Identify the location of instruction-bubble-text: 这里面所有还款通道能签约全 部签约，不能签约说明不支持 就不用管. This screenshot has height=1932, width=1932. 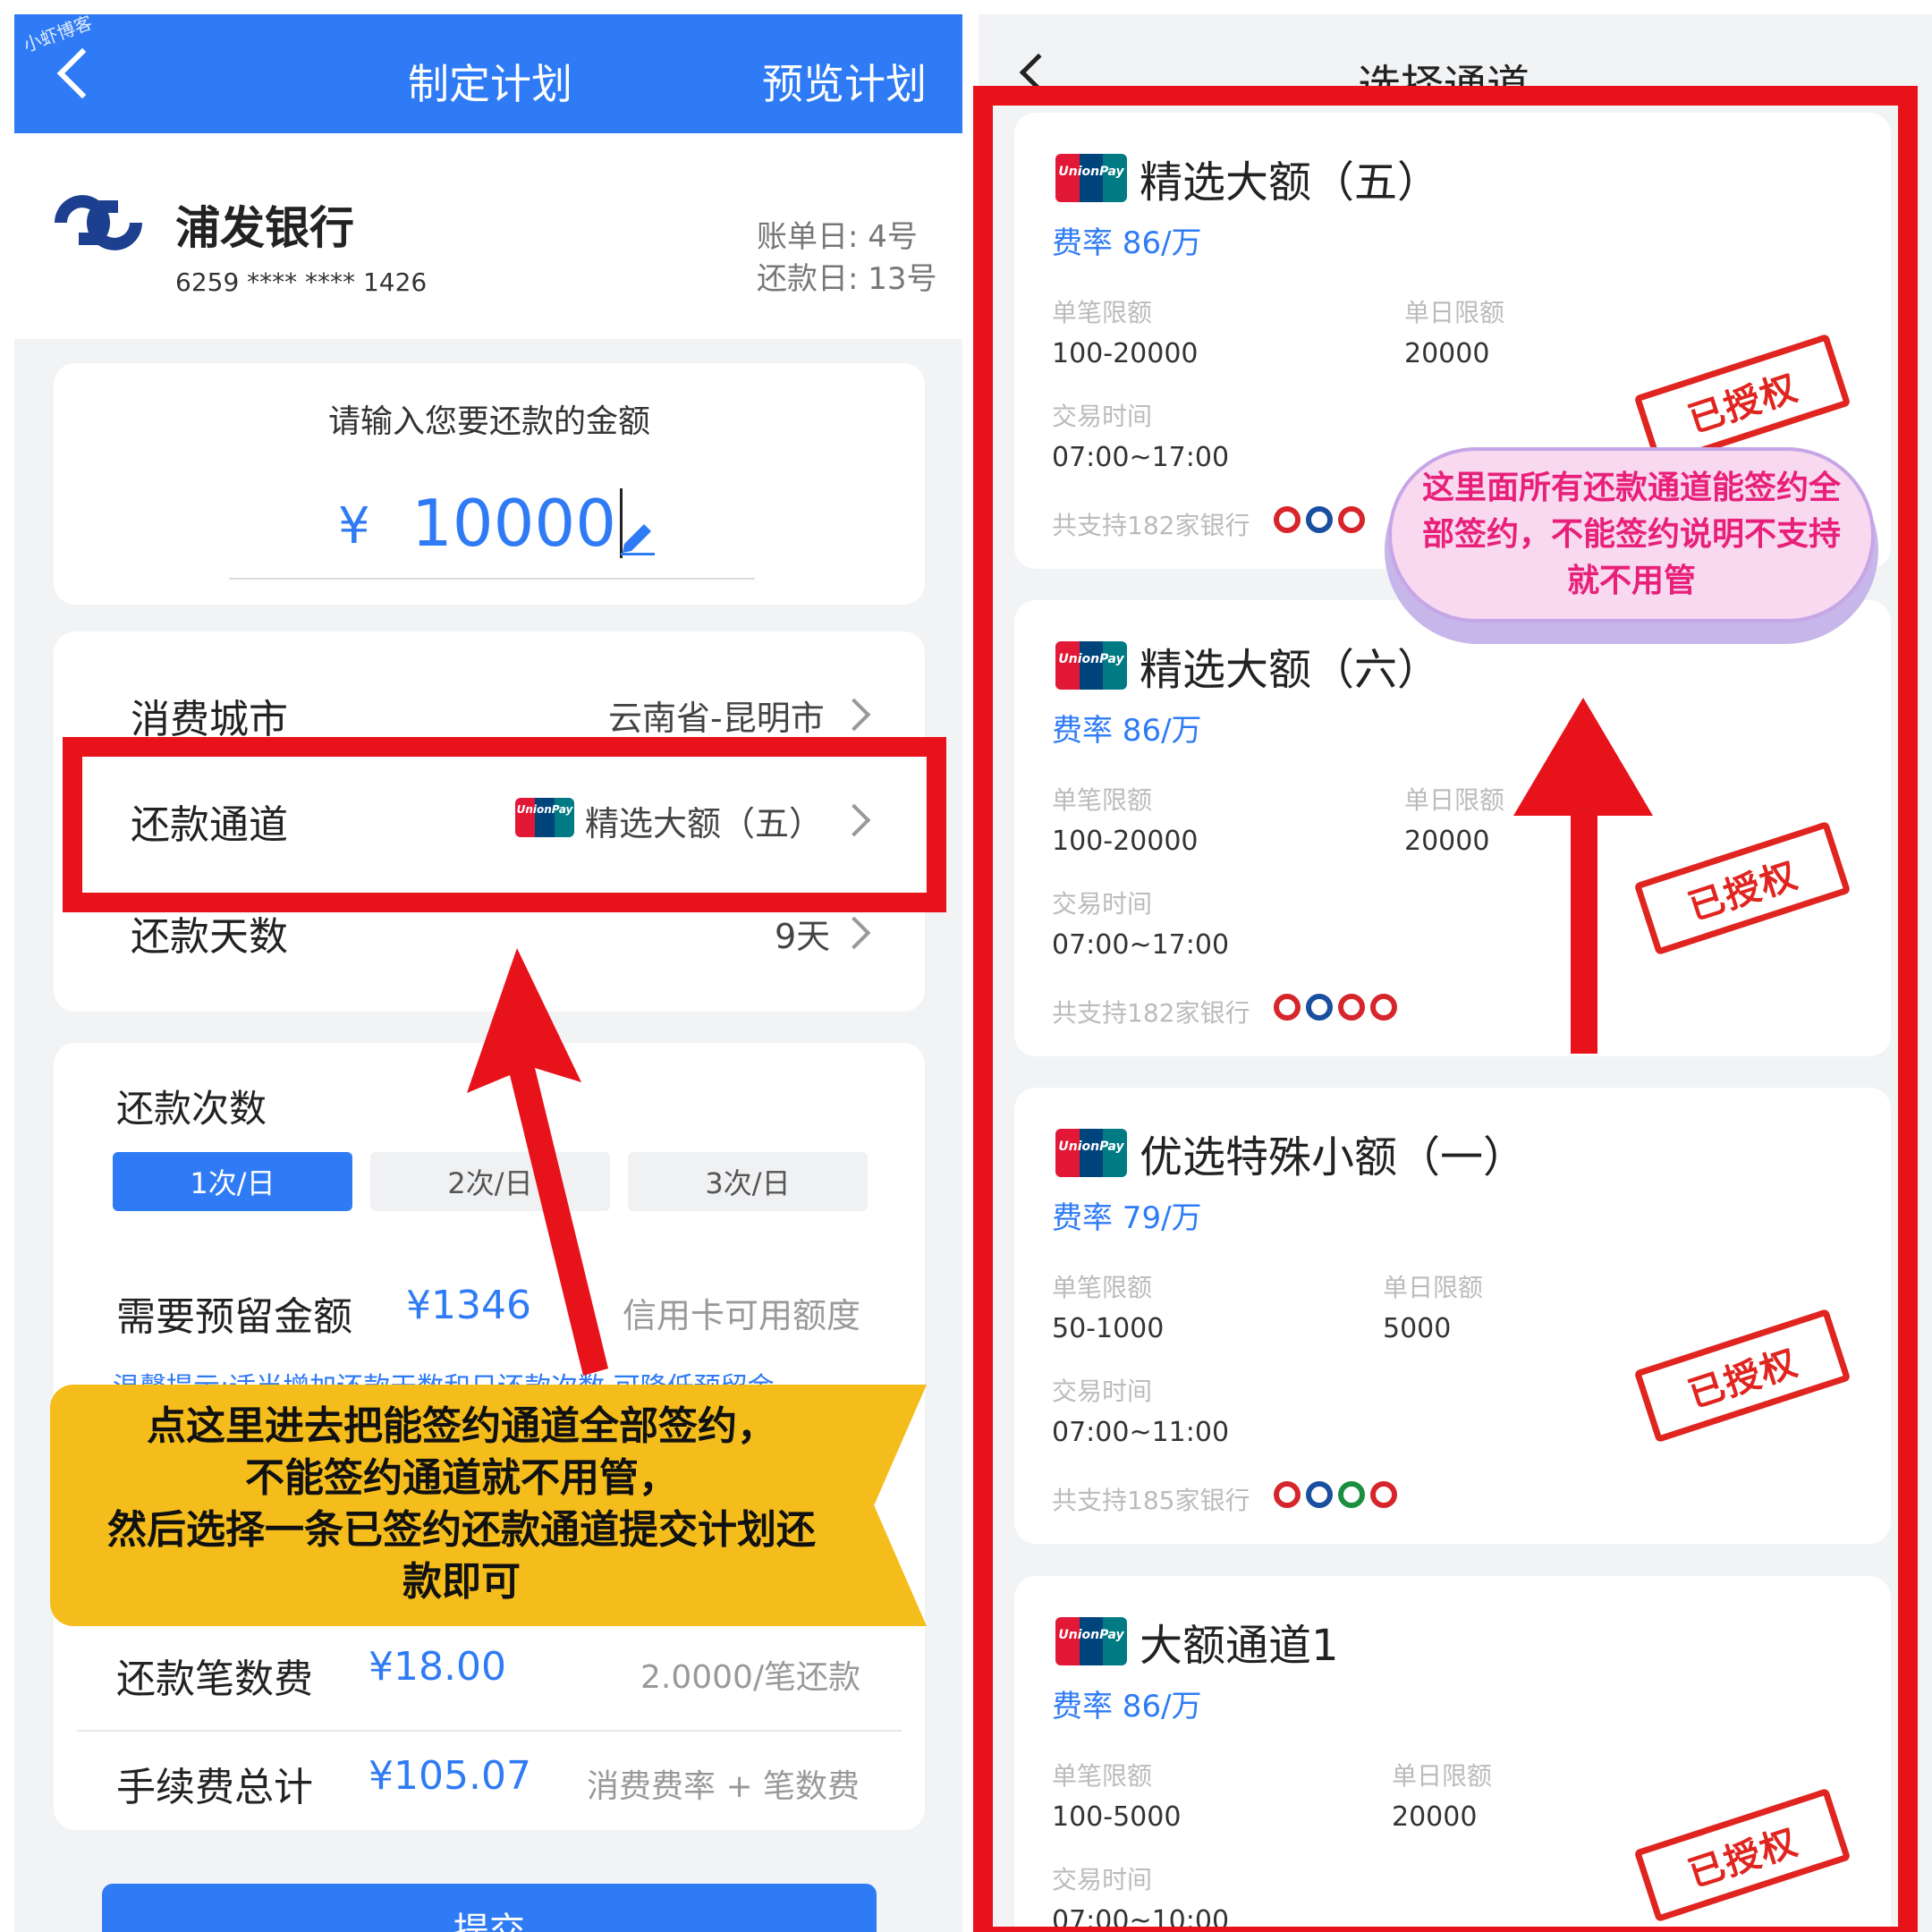
(1631, 535).